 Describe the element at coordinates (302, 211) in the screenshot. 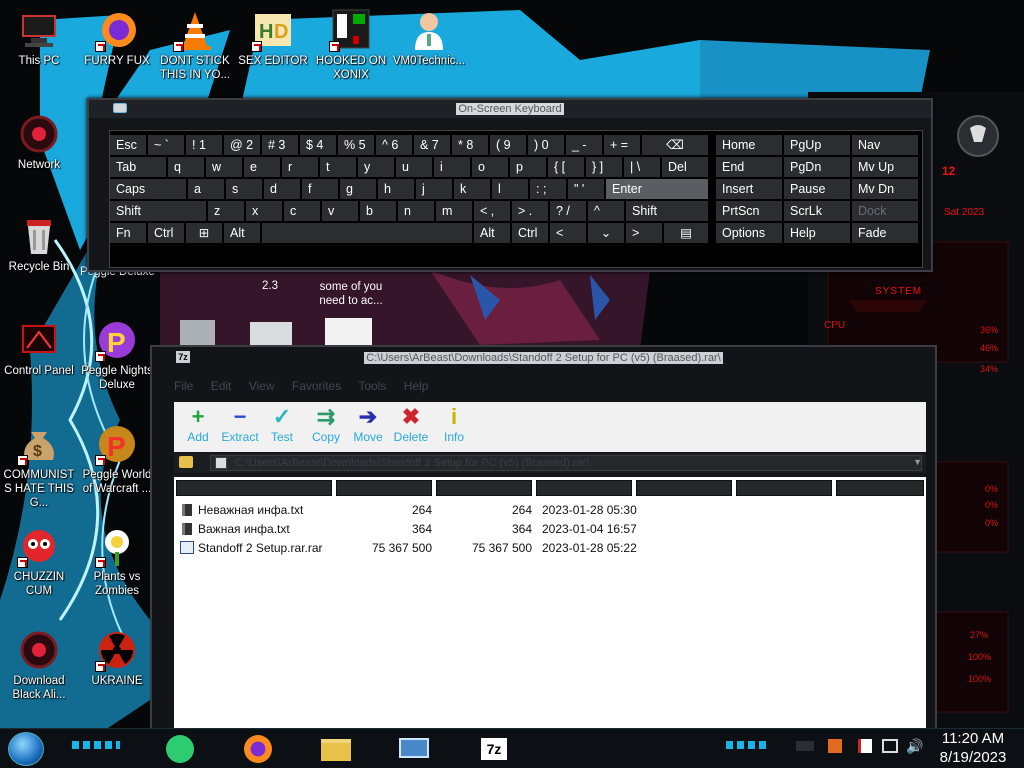

I see `key-c: c` at that location.